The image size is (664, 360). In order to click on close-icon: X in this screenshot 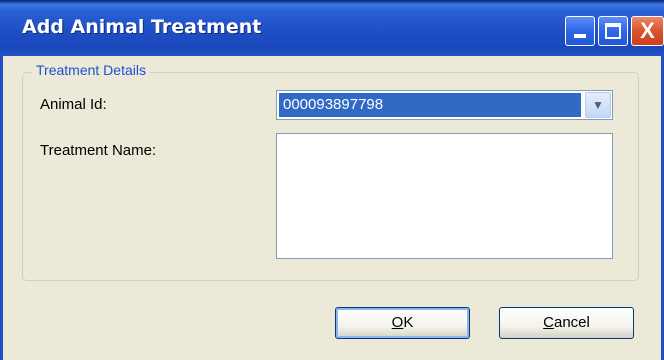, I will do `click(647, 30)`.